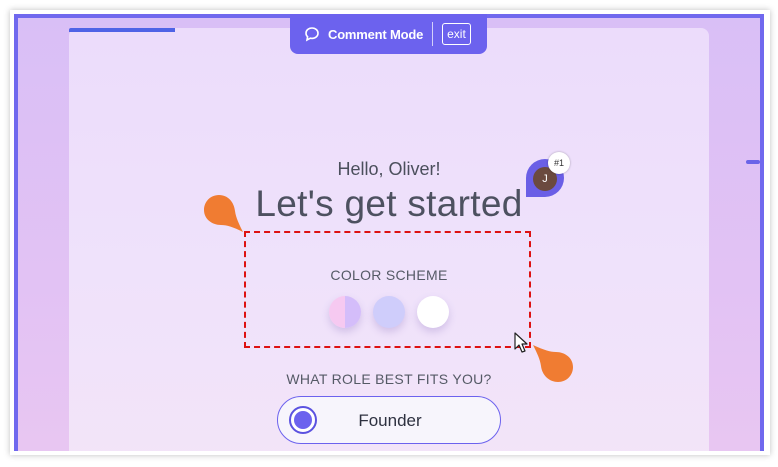  What do you see at coordinates (387, 289) in the screenshot?
I see `comment-selection-outline` at bounding box center [387, 289].